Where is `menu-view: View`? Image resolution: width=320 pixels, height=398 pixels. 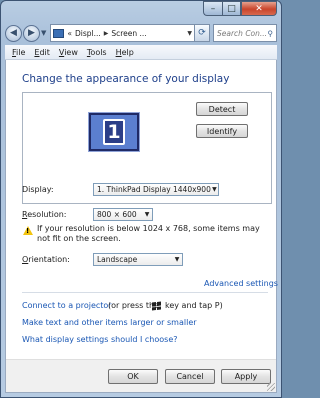
menu-view: View is located at coordinates (68, 52).